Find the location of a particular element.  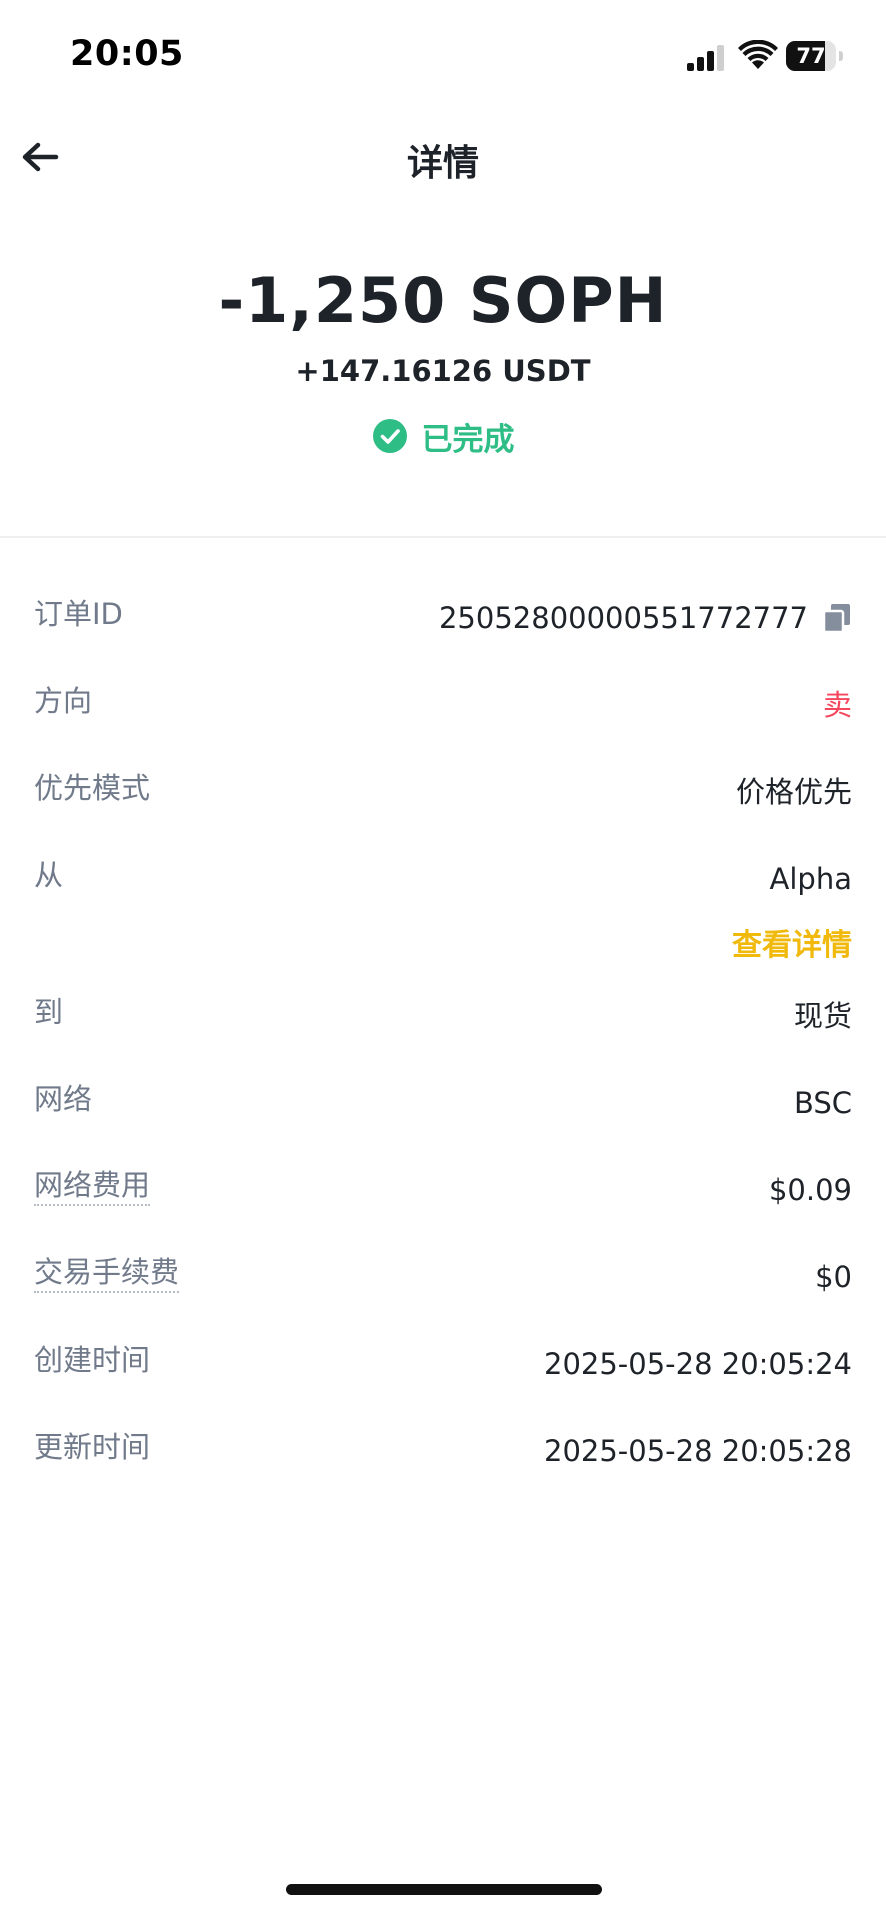

row-created-time: 创建时间 2025-05-28 20:05:24 is located at coordinates (443, 1365).